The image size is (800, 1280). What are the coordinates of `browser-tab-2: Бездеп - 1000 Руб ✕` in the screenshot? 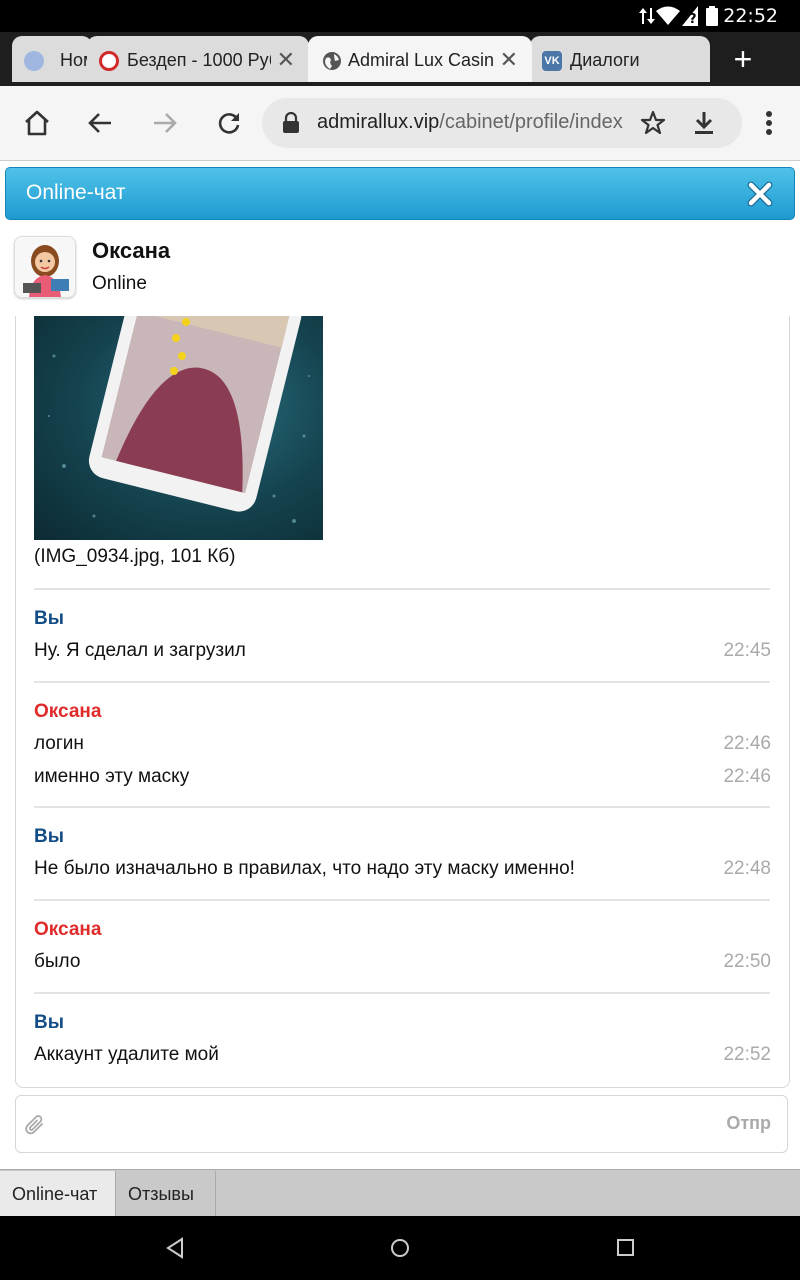 It's located at (198, 59).